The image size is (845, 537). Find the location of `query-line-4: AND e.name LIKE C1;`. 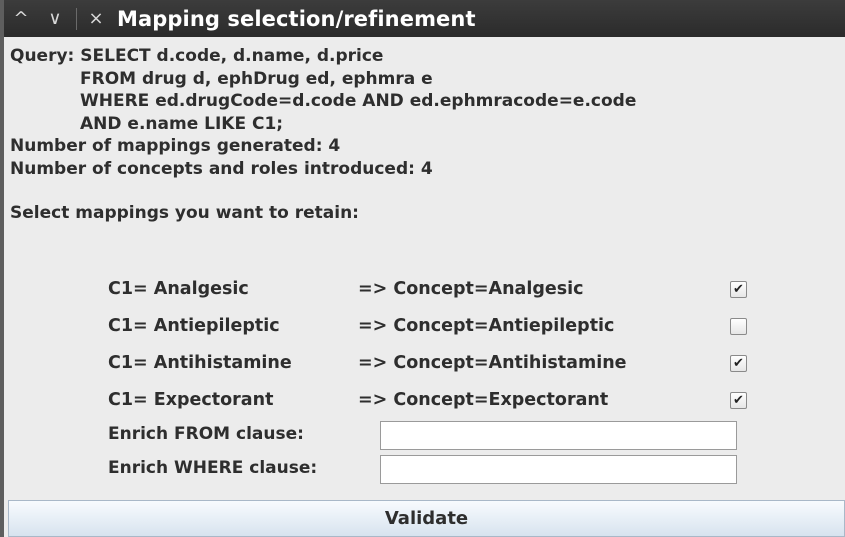

query-line-4: AND e.name LIKE C1; is located at coordinates (182, 123).